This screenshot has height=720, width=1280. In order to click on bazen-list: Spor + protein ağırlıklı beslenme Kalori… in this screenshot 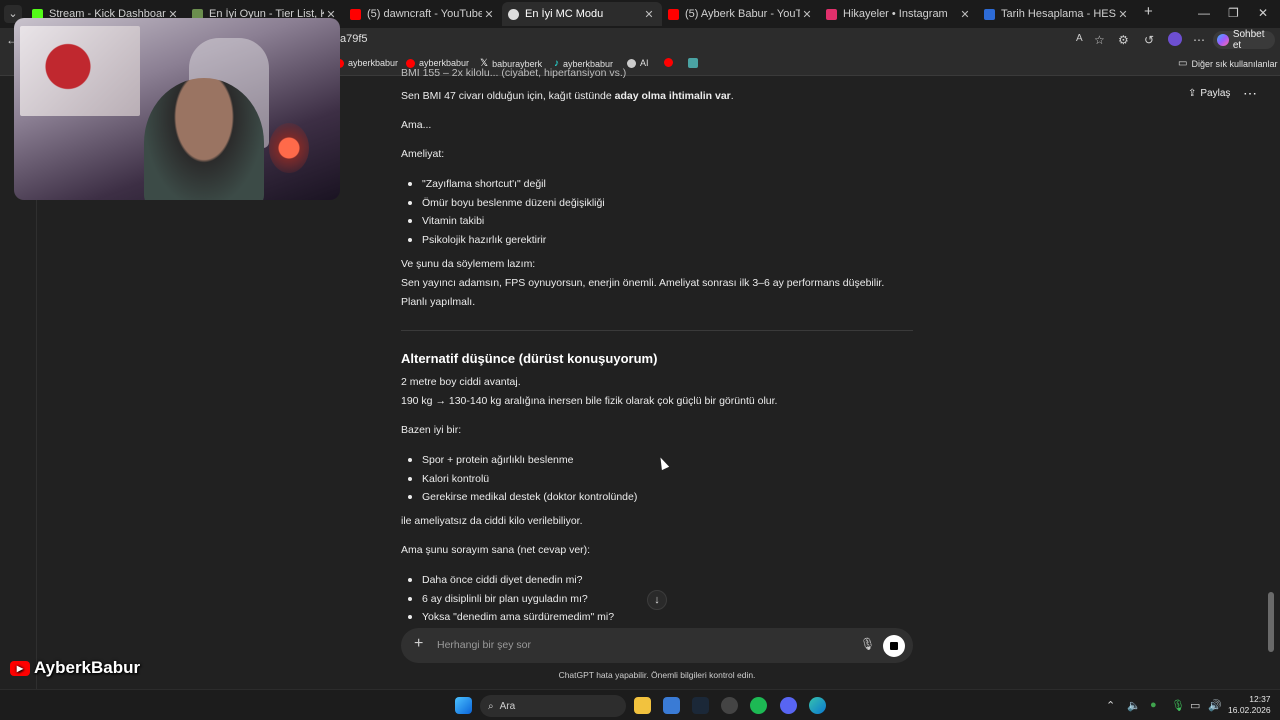, I will do `click(522, 479)`.